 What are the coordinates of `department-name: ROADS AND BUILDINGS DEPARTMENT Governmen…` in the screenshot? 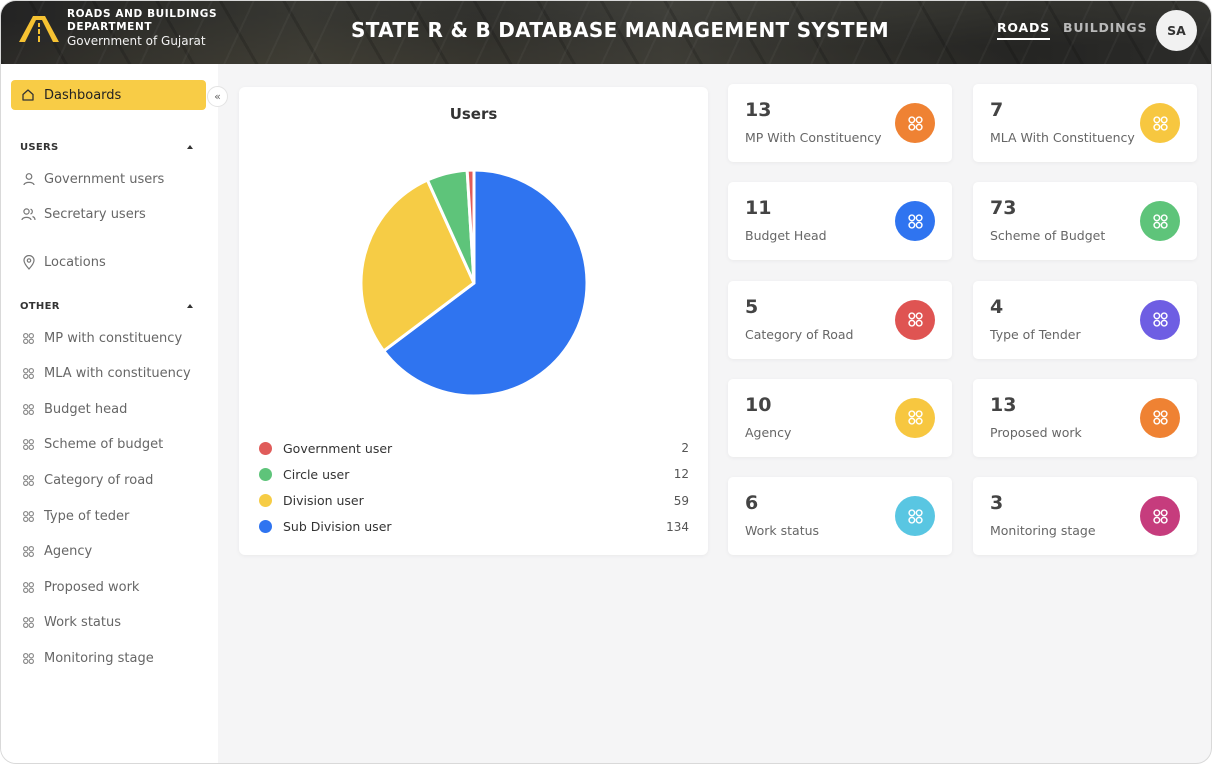 It's located at (142, 28).